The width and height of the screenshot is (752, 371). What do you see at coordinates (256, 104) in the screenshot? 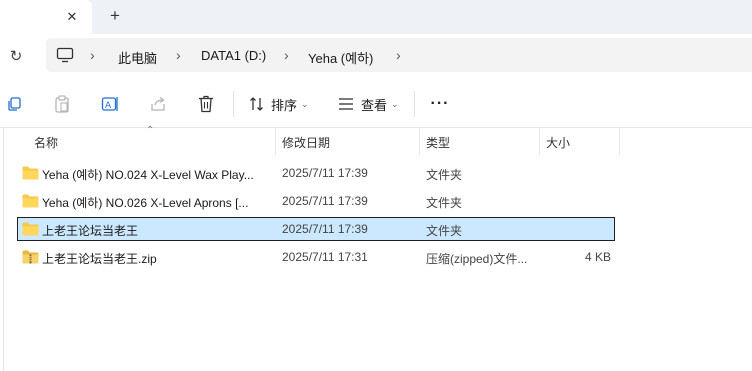
I see `sort-icon` at bounding box center [256, 104].